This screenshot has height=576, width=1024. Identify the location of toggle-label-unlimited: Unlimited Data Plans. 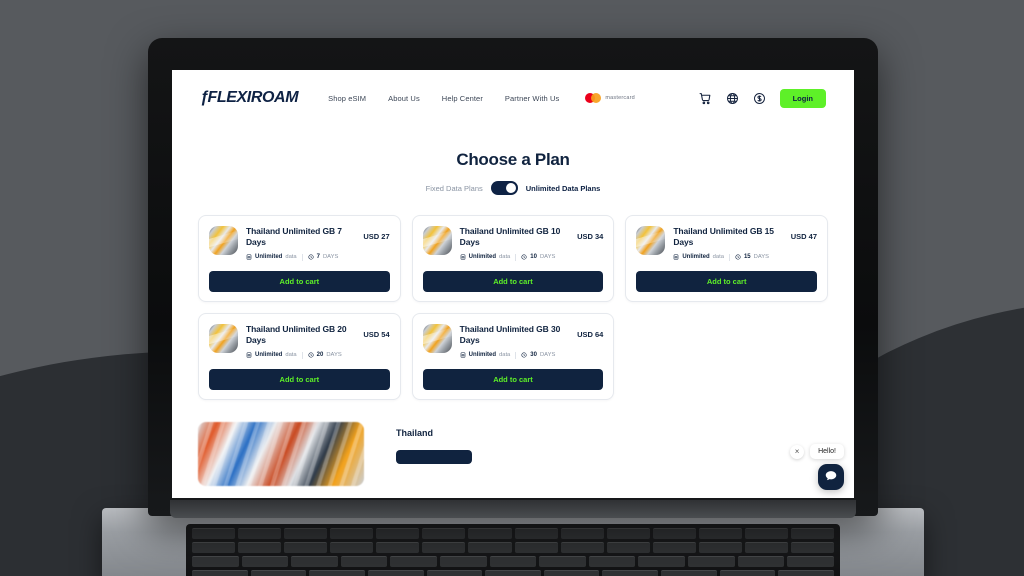
(563, 188).